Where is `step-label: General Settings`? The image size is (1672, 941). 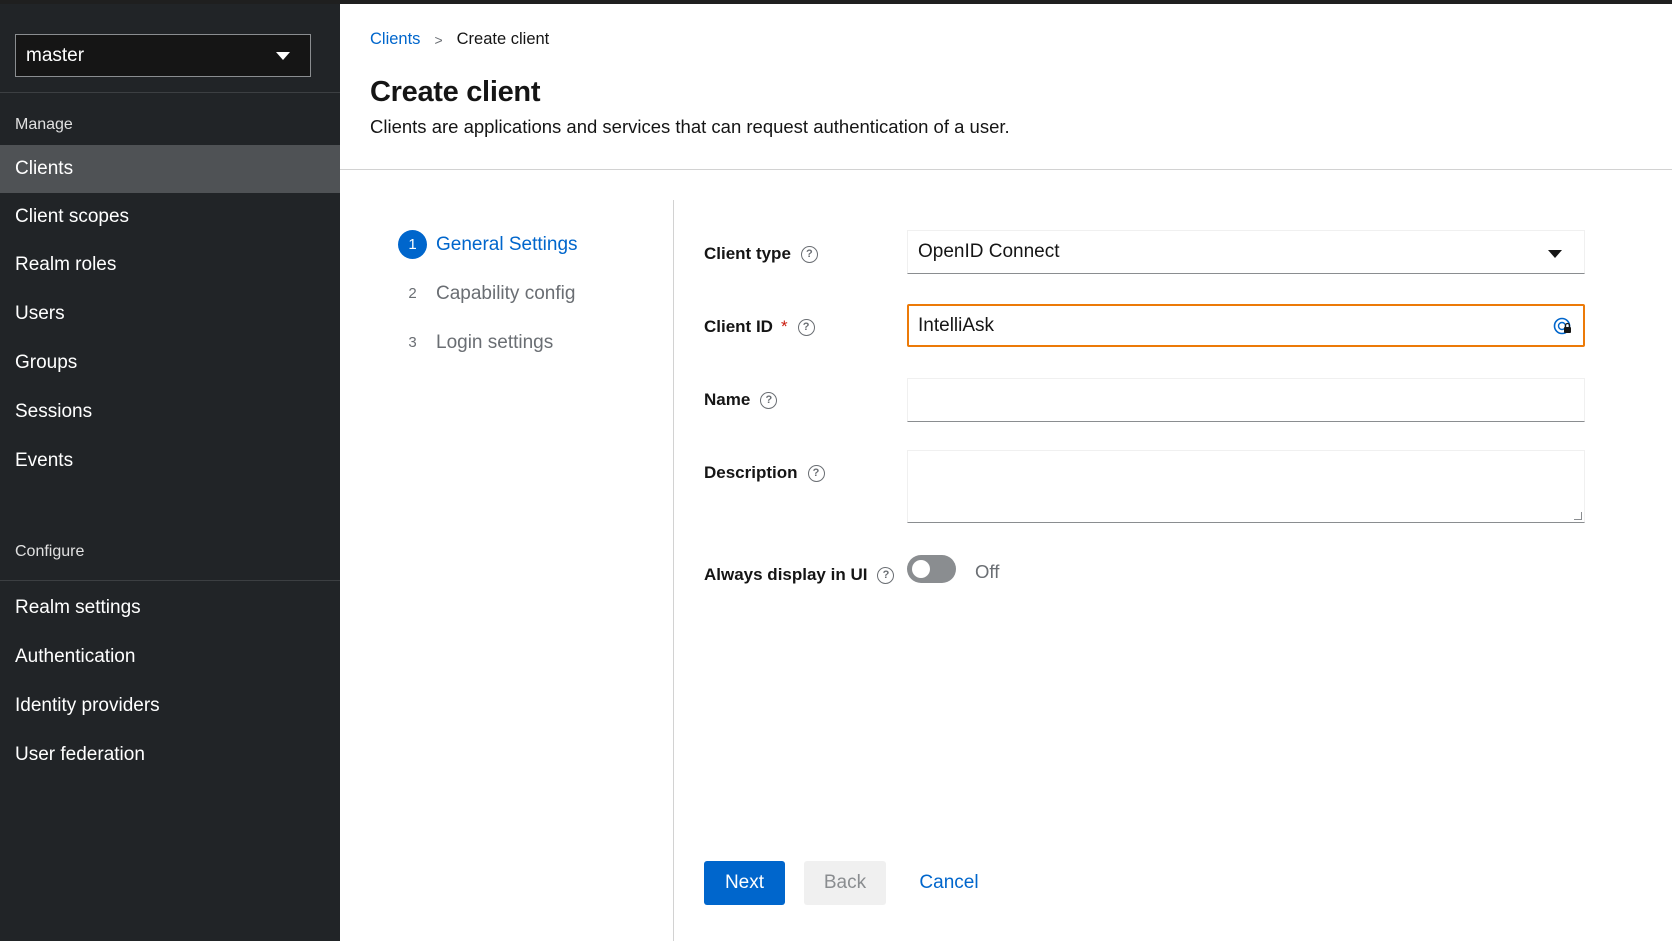
step-label: General Settings is located at coordinates (507, 244).